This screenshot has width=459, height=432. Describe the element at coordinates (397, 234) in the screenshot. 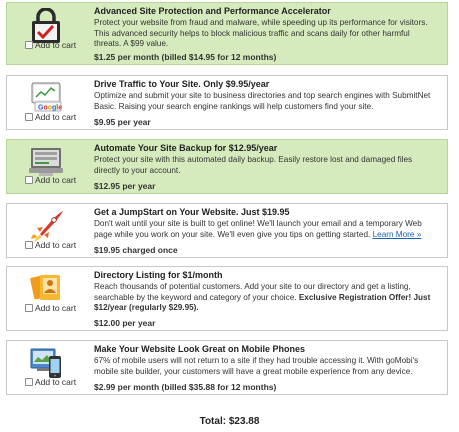

I see `learn-more-link: Learn More »` at that location.